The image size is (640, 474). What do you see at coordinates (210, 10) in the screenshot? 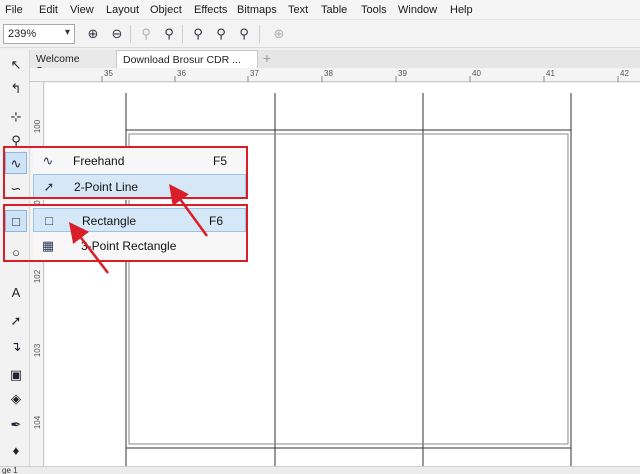
I see `menu-effects: Effects` at bounding box center [210, 10].